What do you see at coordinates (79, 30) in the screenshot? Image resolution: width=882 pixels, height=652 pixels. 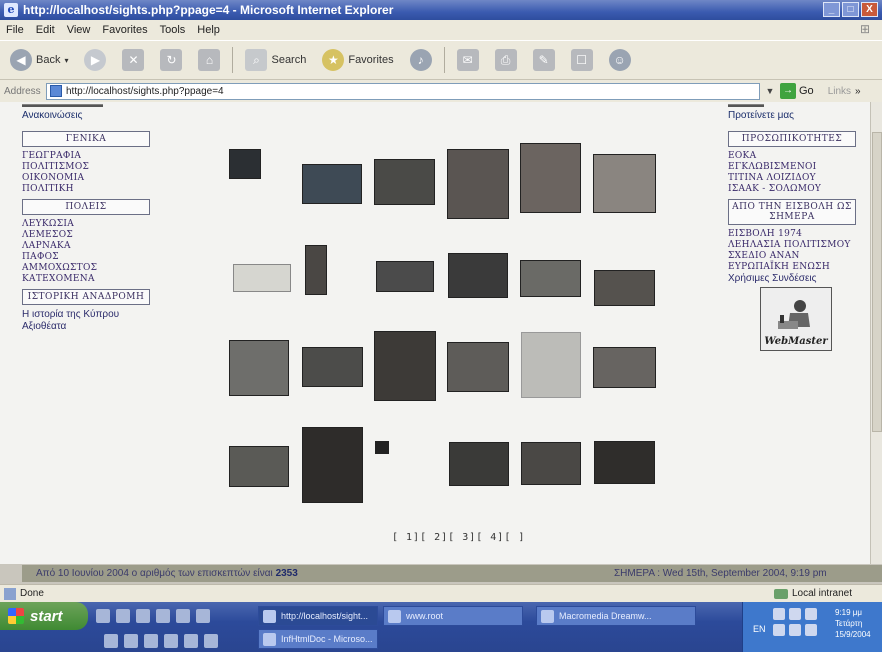 I see `menu-view: View` at bounding box center [79, 30].